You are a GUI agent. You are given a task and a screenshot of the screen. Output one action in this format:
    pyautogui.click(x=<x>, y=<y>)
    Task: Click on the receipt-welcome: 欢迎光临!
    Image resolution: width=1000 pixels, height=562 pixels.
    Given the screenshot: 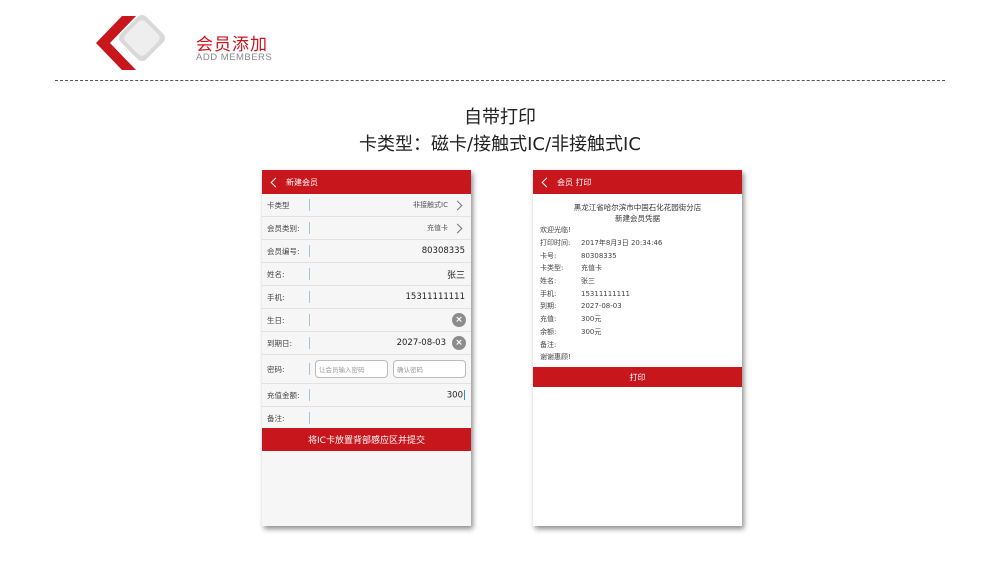 What is the action you would take?
    pyautogui.click(x=555, y=230)
    